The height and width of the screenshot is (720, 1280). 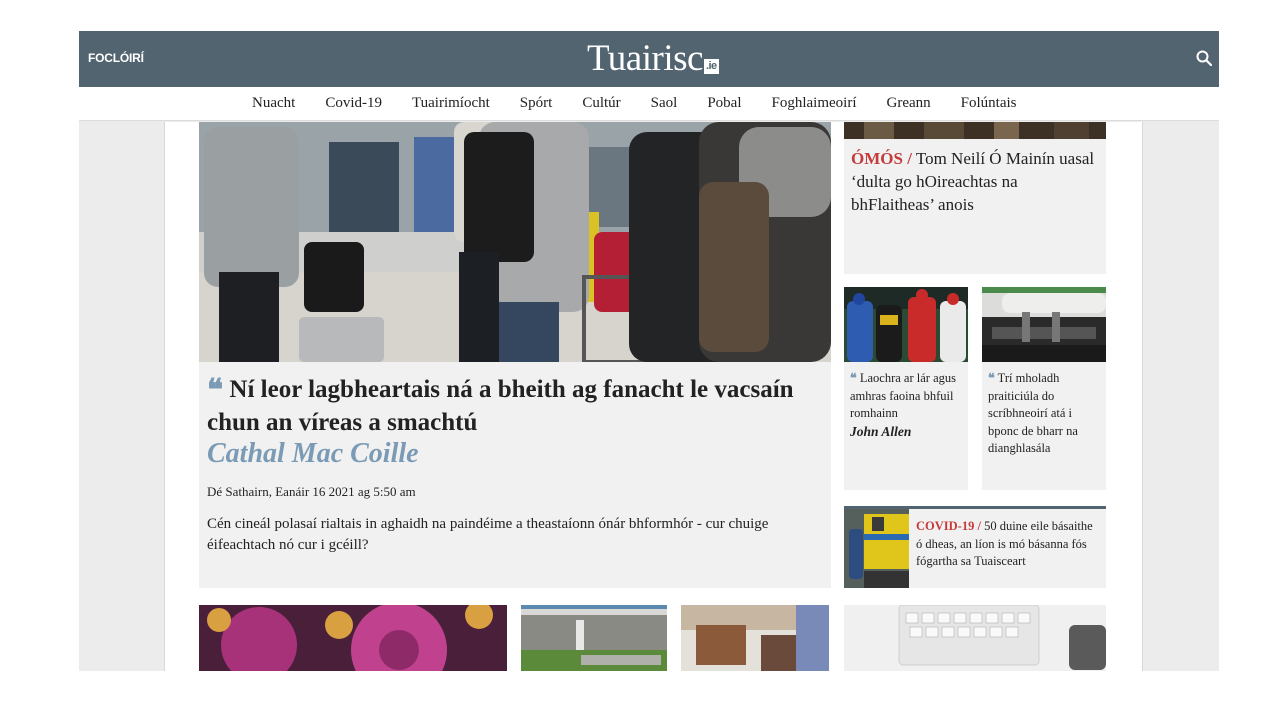 What do you see at coordinates (601, 103) in the screenshot?
I see `nav-item-cultur: Cultúr` at bounding box center [601, 103].